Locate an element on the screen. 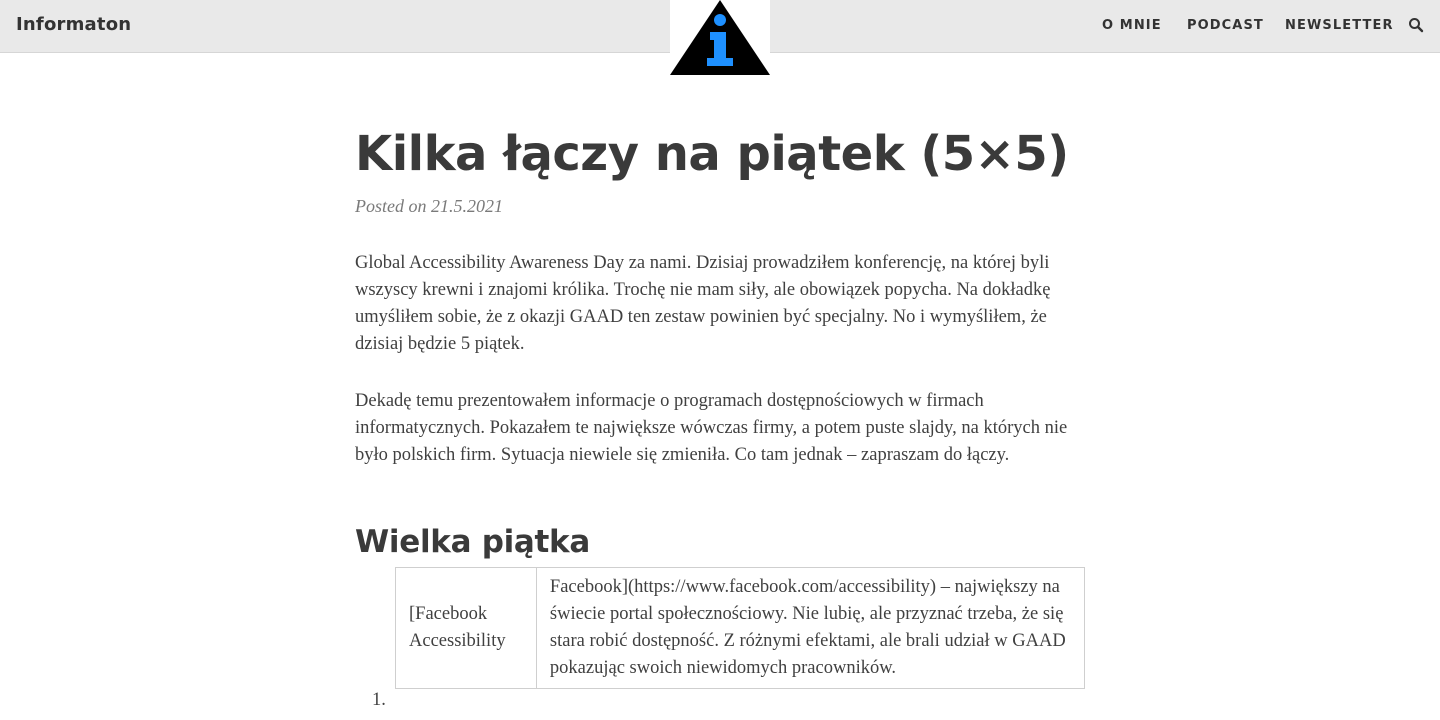 This screenshot has width=1440, height=720. info-triangle-icon is located at coordinates (720, 37).